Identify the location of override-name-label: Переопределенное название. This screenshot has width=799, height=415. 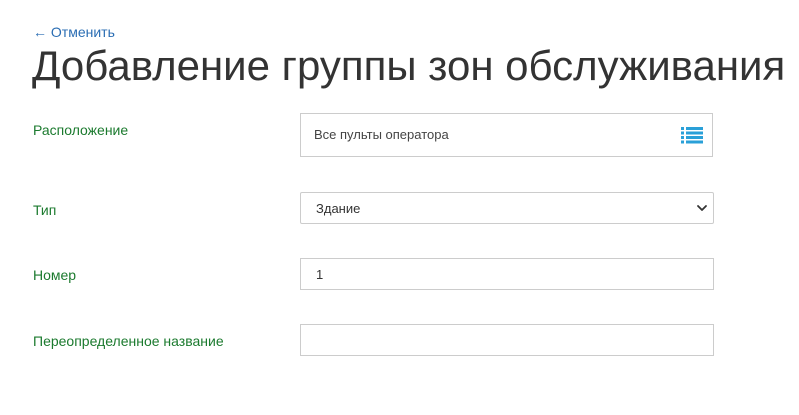
(128, 341).